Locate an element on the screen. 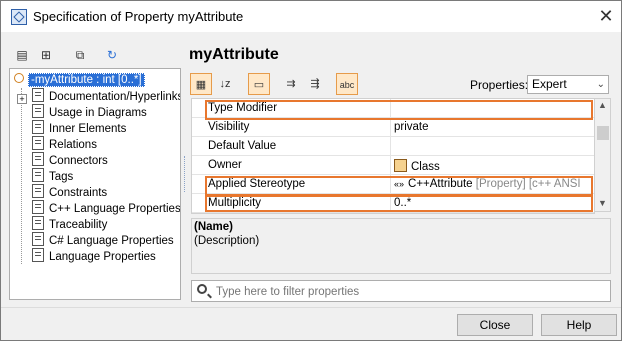 Image resolution: width=622 pixels, height=341 pixels. tree-item-tags: Tags is located at coordinates (52, 176).